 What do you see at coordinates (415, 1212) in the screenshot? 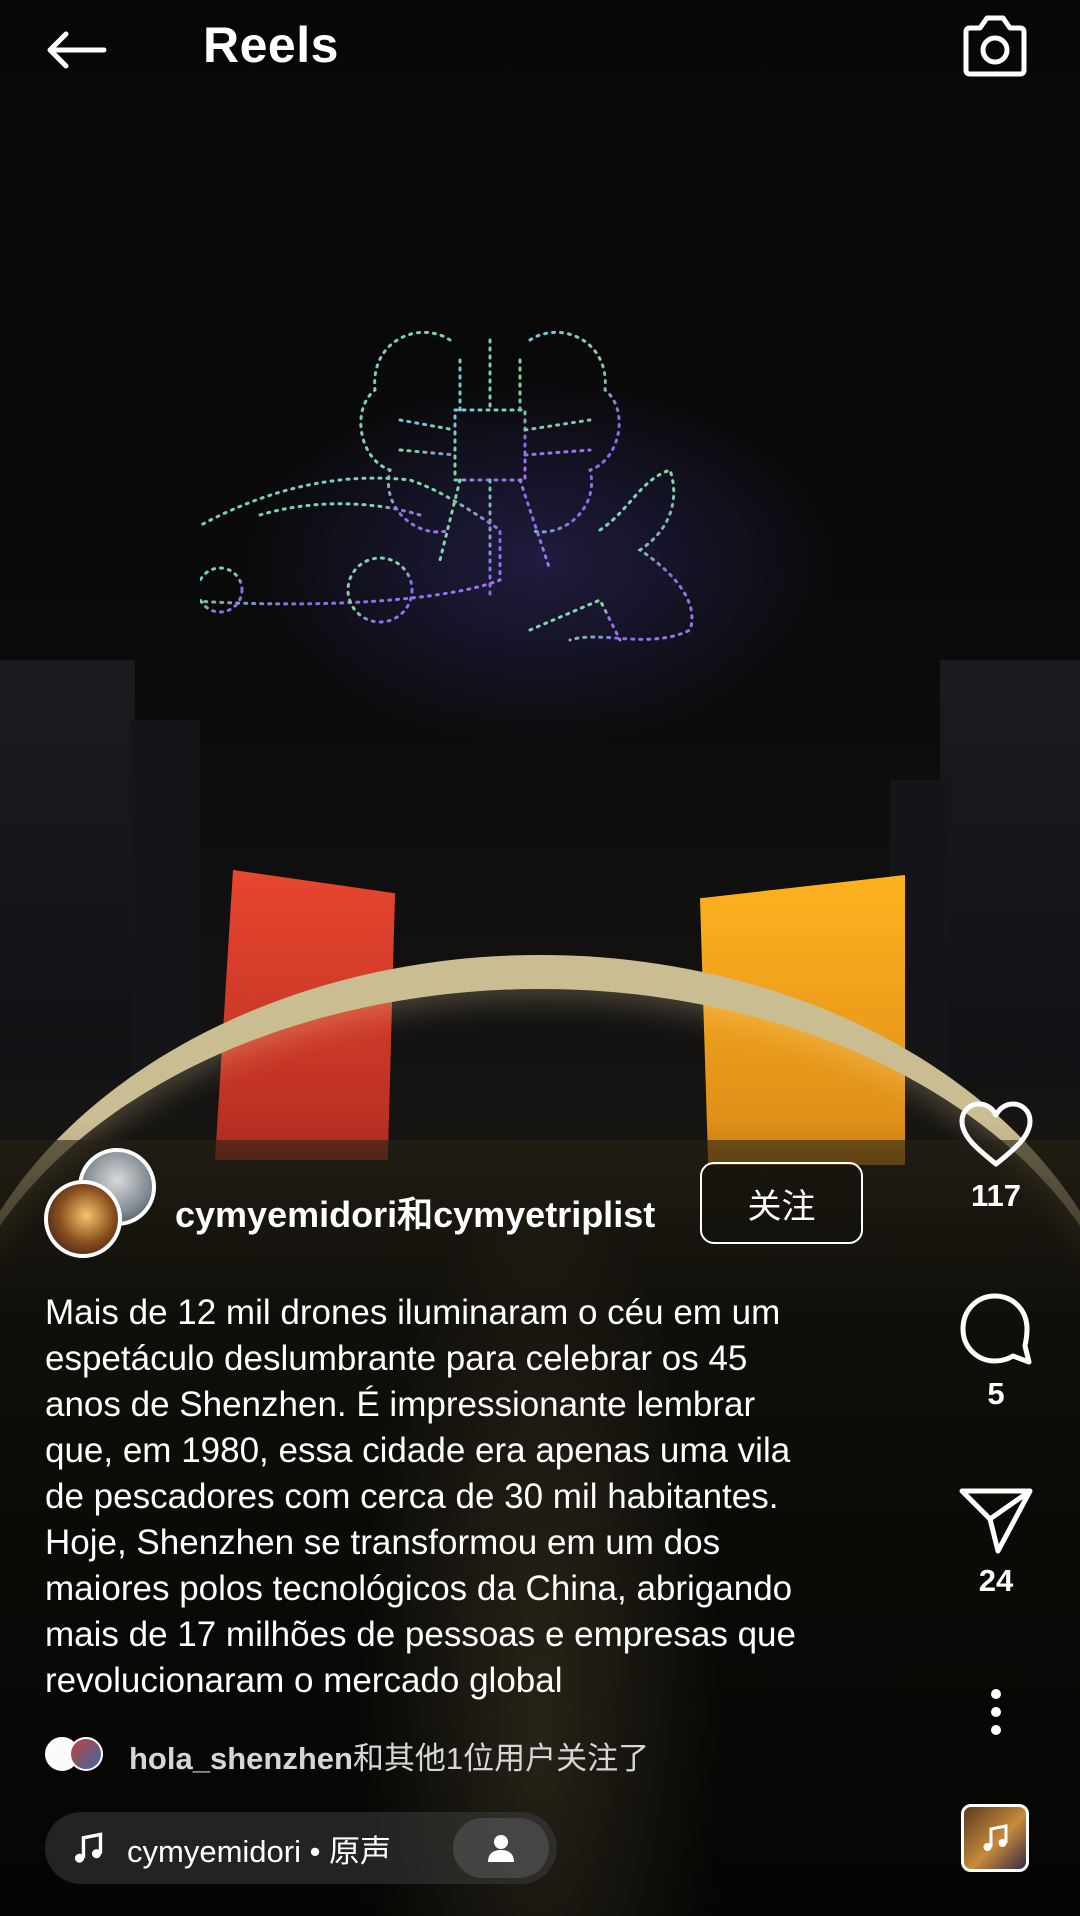
I see `author-names: cymyemidori和cymyetriplist` at bounding box center [415, 1212].